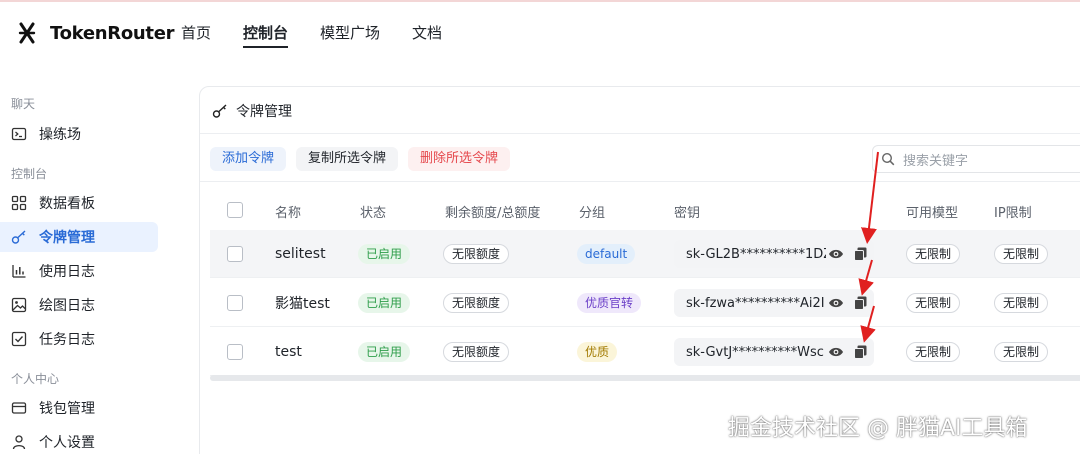 This screenshot has width=1080, height=454. Describe the element at coordinates (868, 247) in the screenshot. I see `annotation-arrows` at that location.